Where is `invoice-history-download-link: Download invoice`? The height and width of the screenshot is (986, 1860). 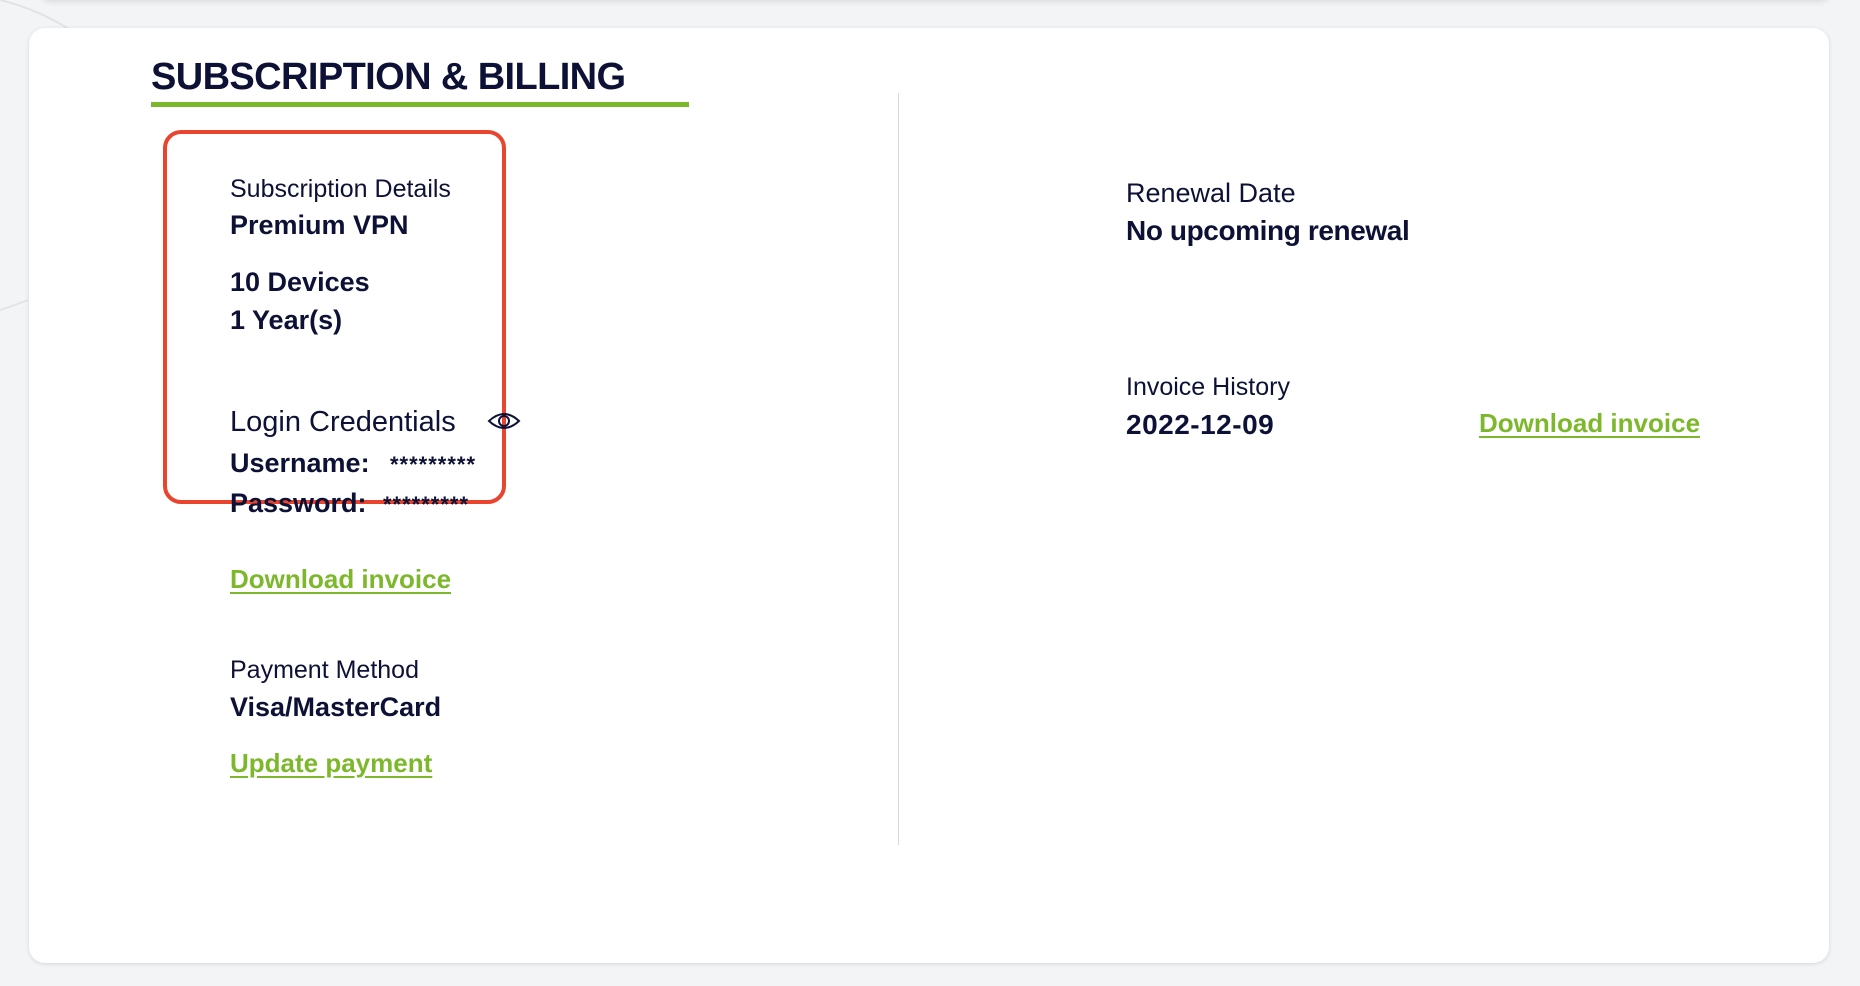
invoice-history-download-link: Download invoice is located at coordinates (1589, 423).